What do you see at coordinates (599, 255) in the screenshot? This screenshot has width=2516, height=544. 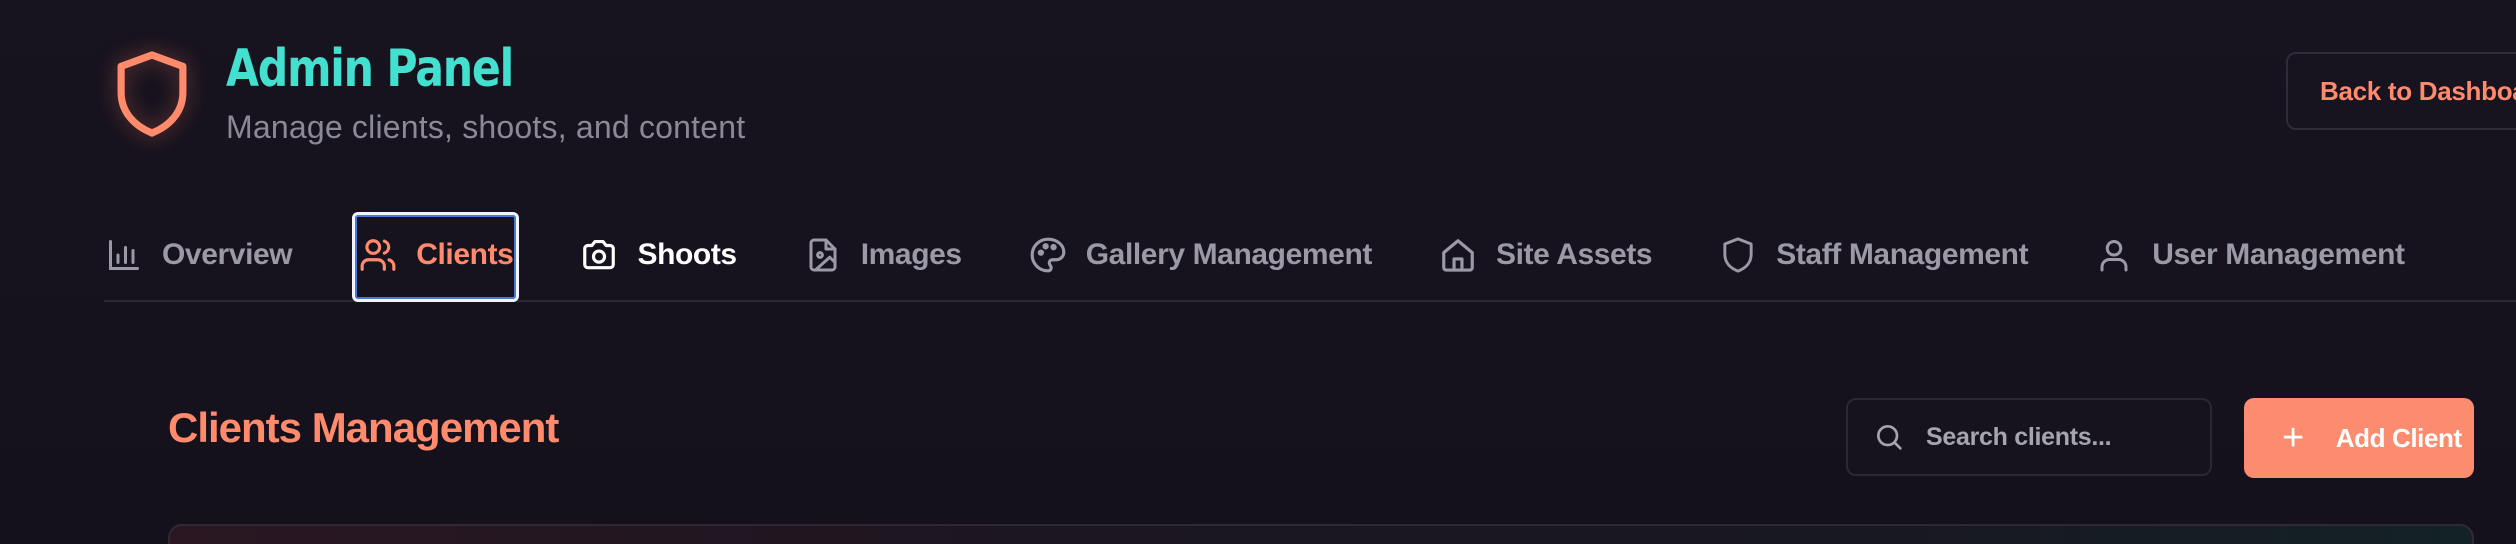 I see `camera-icon` at bounding box center [599, 255].